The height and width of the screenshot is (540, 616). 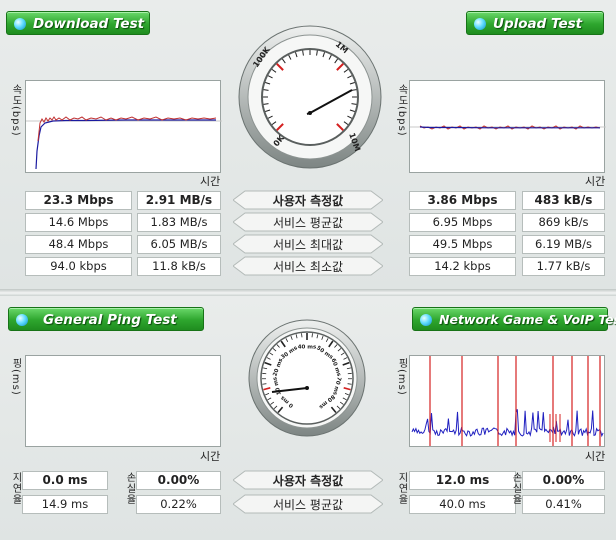 What do you see at coordinates (78, 222) in the screenshot?
I see `download-bps-value: 14.6 Mbps` at bounding box center [78, 222].